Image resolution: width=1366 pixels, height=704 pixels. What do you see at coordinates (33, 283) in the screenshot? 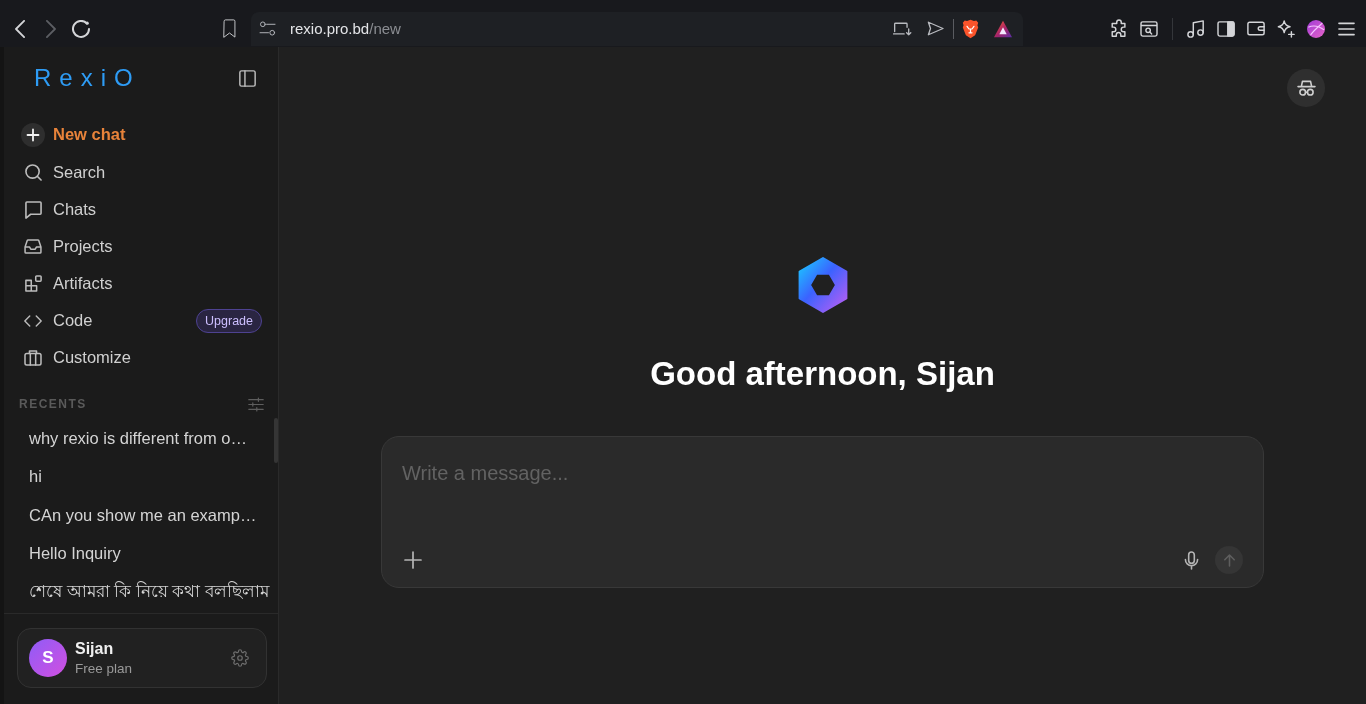
I see `blocks-icon` at bounding box center [33, 283].